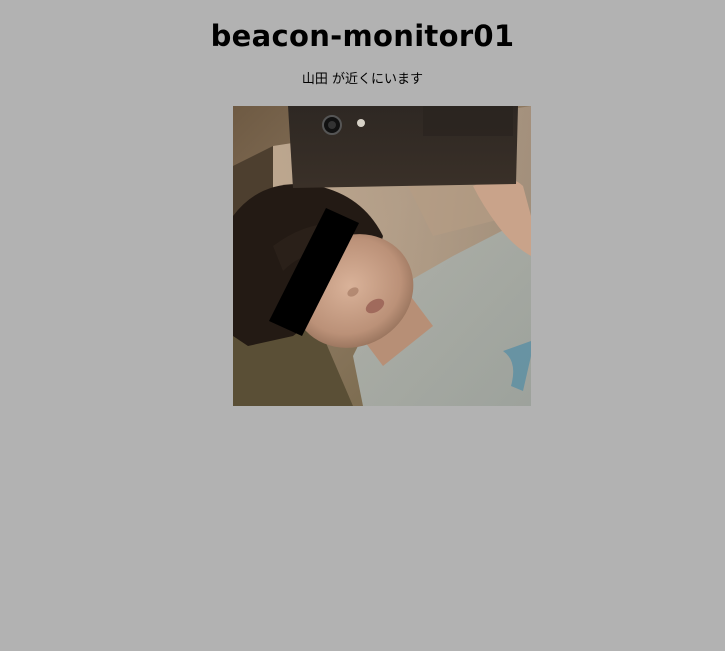 The image size is (725, 651). What do you see at coordinates (362, 36) in the screenshot?
I see `page-title: beacon-monitor01` at bounding box center [362, 36].